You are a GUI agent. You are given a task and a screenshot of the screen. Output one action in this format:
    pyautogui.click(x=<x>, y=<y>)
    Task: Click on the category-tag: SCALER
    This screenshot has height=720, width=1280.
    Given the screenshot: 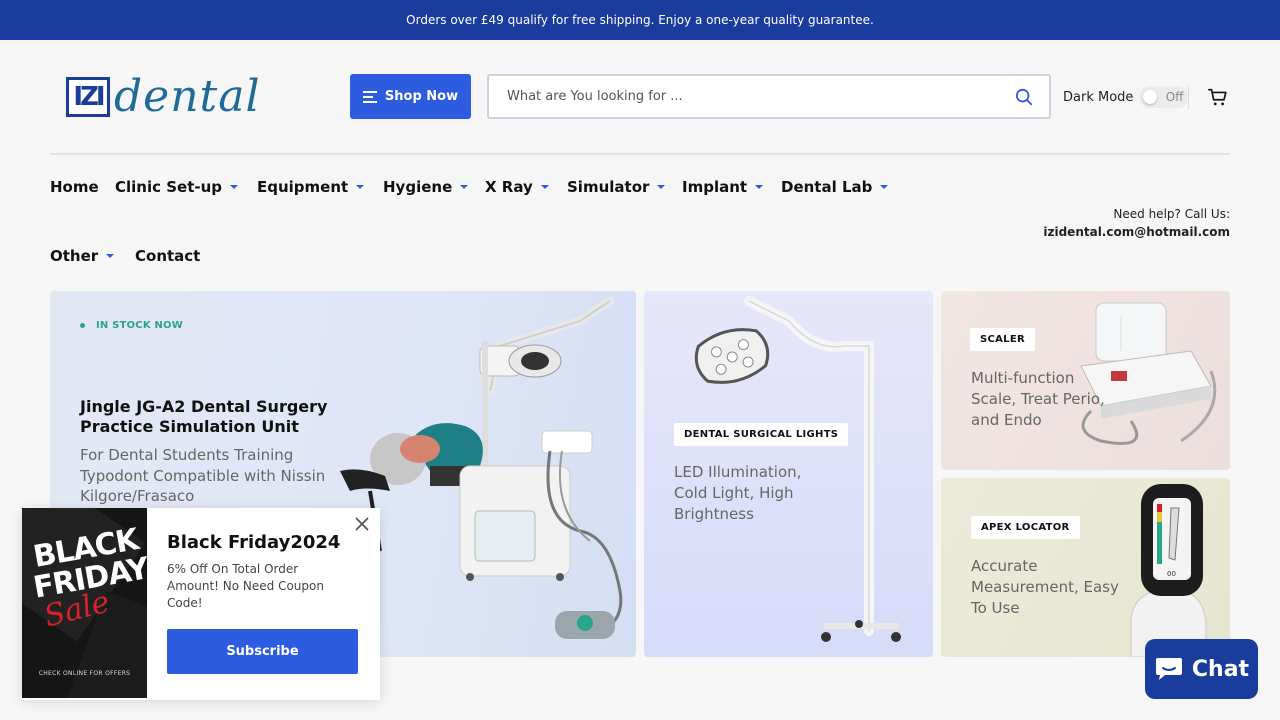 What is the action you would take?
    pyautogui.click(x=1002, y=339)
    